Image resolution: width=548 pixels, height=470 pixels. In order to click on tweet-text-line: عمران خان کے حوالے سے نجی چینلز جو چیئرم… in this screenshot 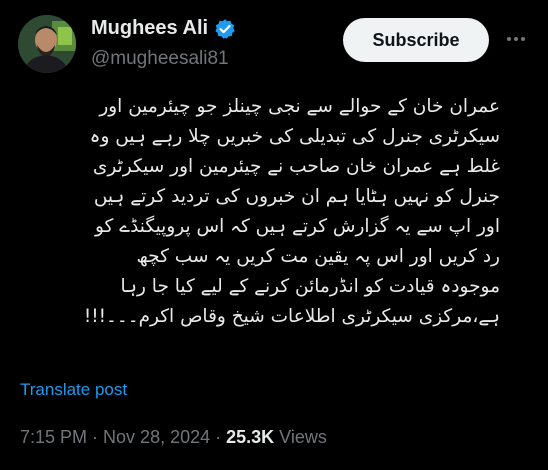, I will do `click(299, 106)`.